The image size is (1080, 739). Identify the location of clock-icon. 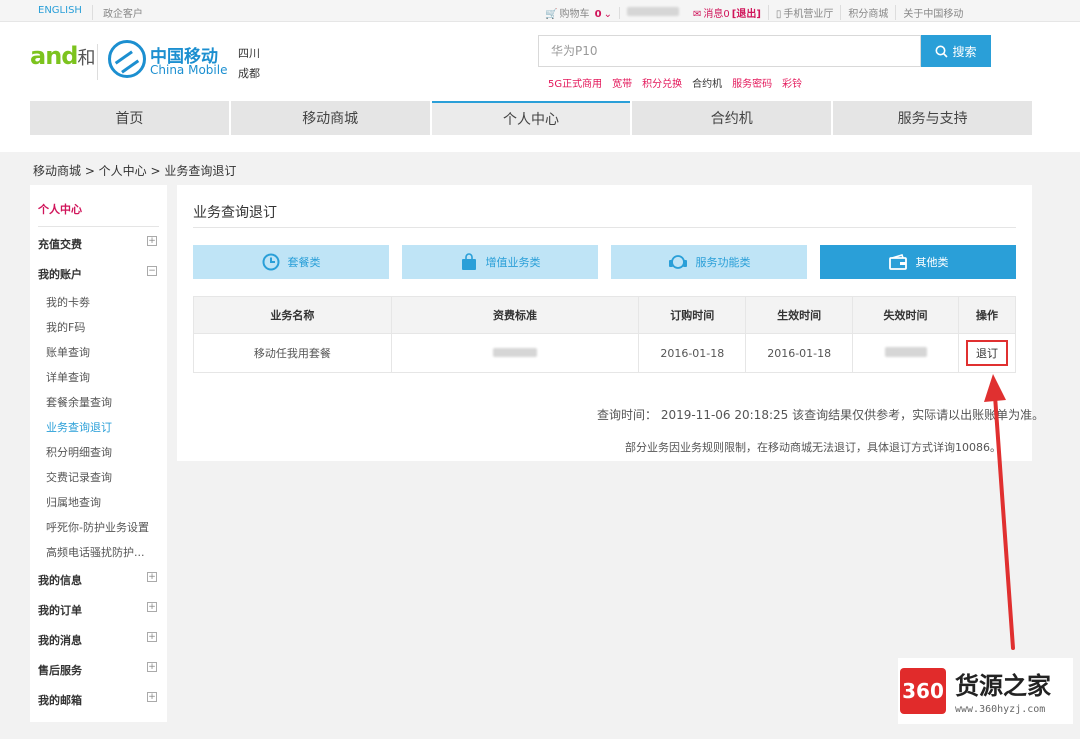
(270, 262).